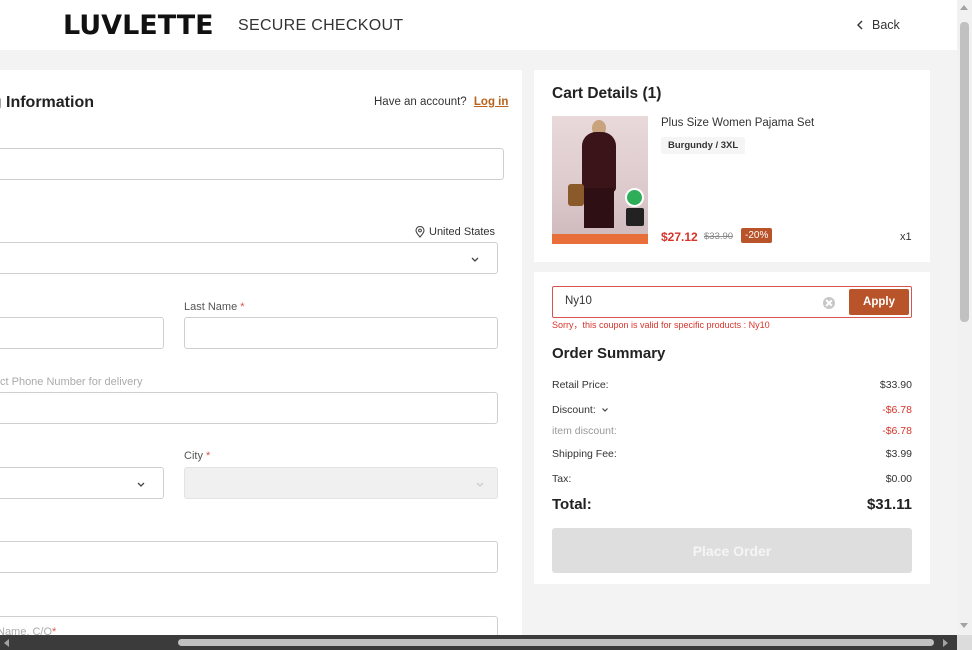  I want to click on shipping-title: ng Information, so click(47, 102).